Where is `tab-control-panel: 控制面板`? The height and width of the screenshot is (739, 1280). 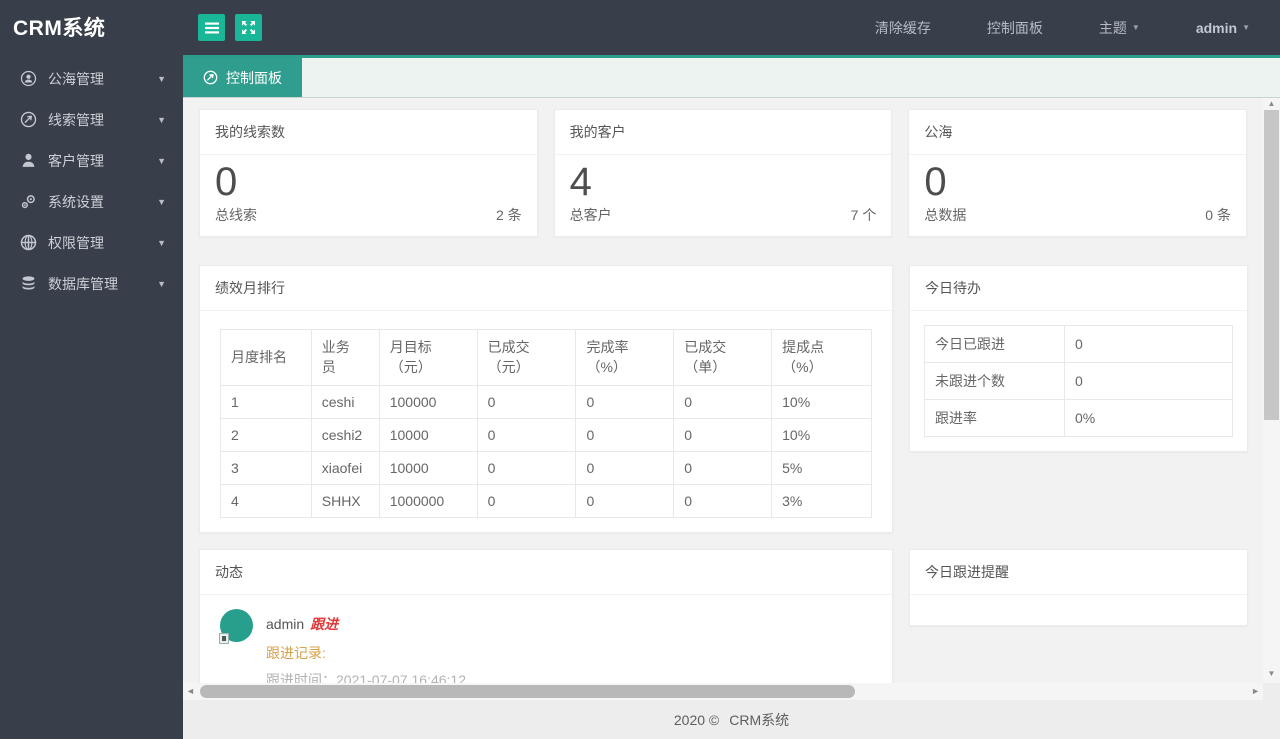
tab-control-panel: 控制面板 is located at coordinates (242, 77).